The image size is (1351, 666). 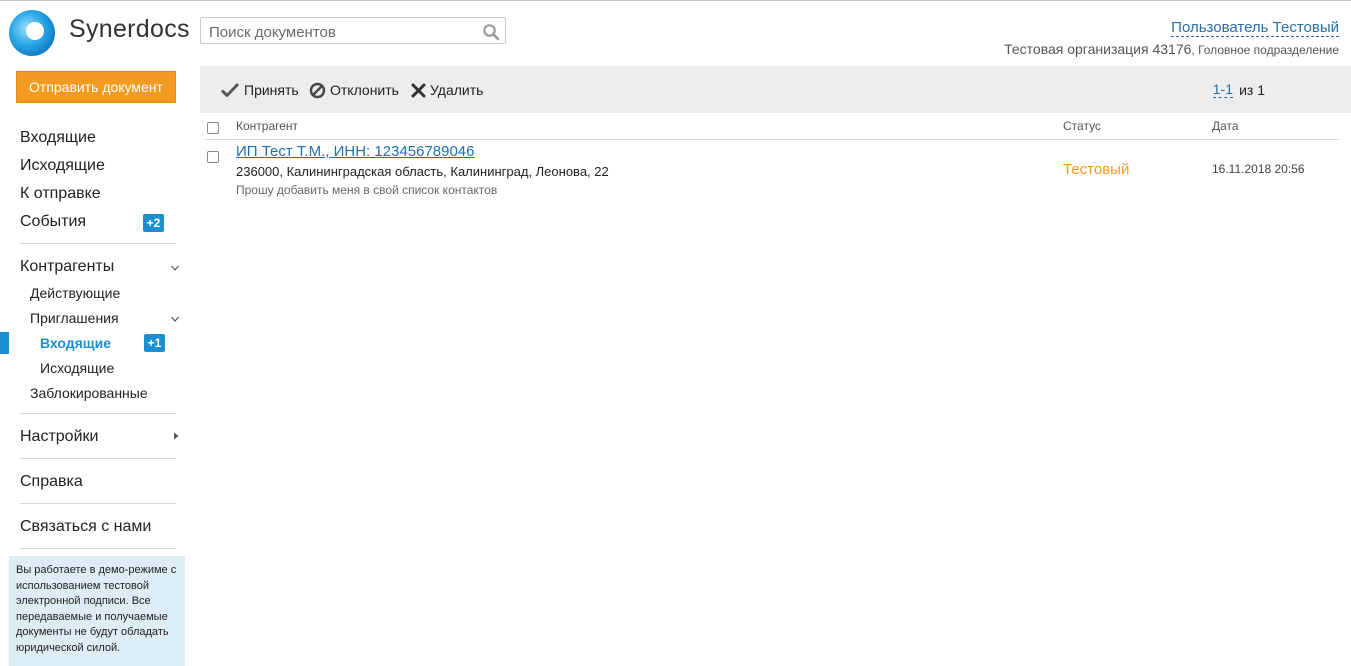 I want to click on user-name-link: Пользователь Тестовый, so click(x=1255, y=28).